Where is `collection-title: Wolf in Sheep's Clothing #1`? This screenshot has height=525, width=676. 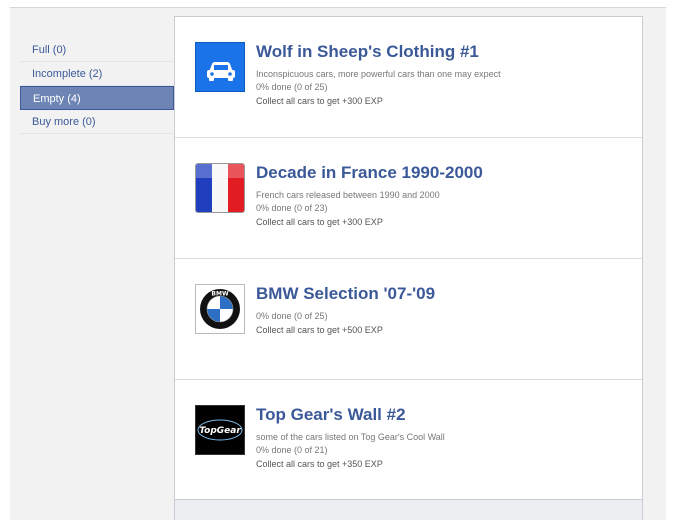
collection-title: Wolf in Sheep's Clothing #1 is located at coordinates (367, 52).